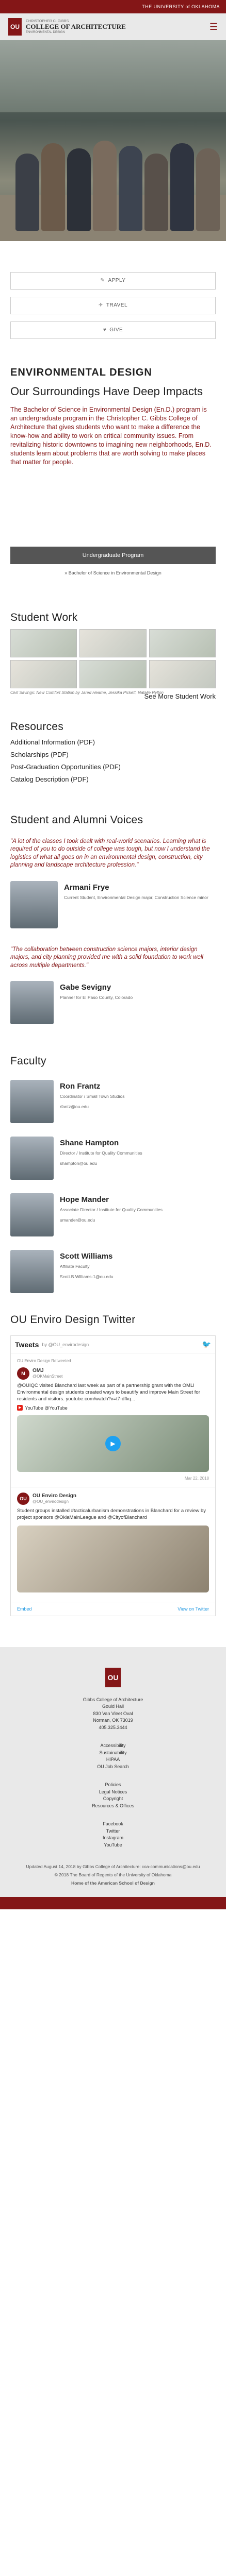 Image resolution: width=226 pixels, height=2576 pixels. Describe the element at coordinates (113, 767) in the screenshot. I see `resource-link: Post-Graduation Opportunities (PDF)` at that location.